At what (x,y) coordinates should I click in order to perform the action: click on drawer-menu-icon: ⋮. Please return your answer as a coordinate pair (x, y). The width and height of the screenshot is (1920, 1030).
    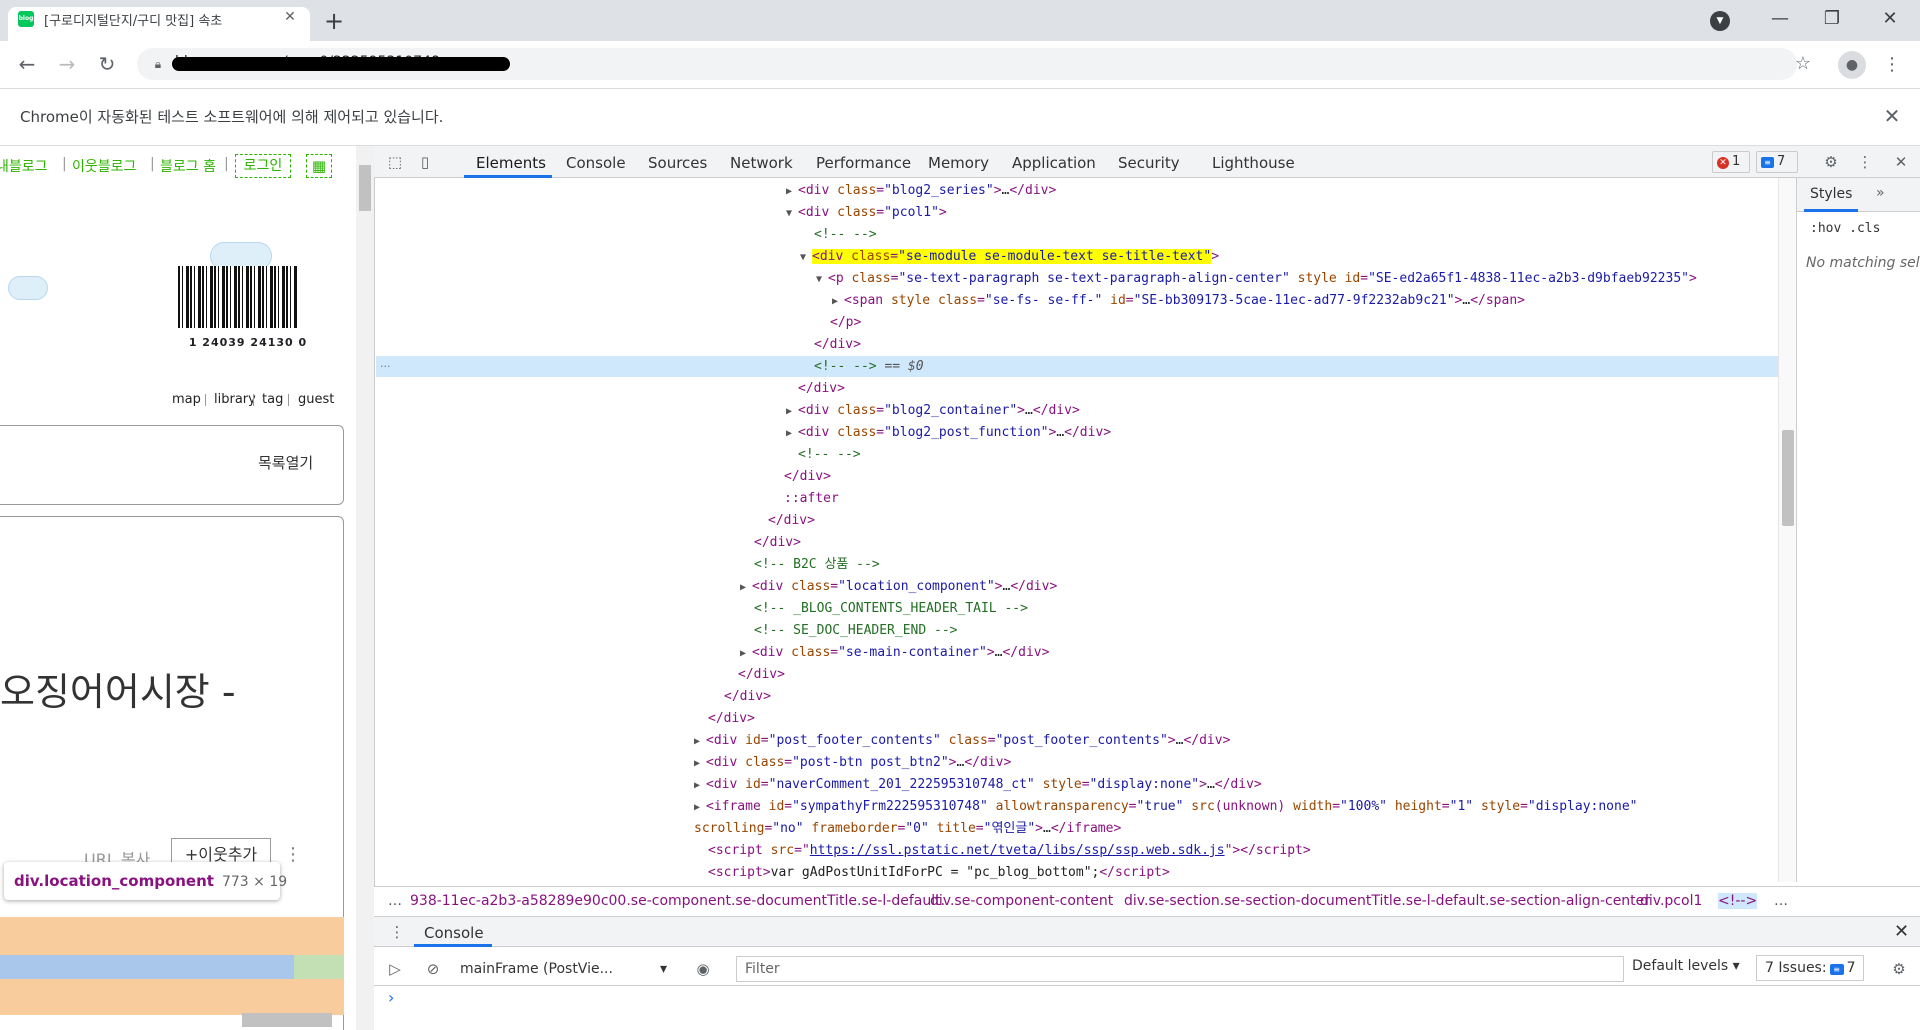
    Looking at the image, I should click on (397, 932).